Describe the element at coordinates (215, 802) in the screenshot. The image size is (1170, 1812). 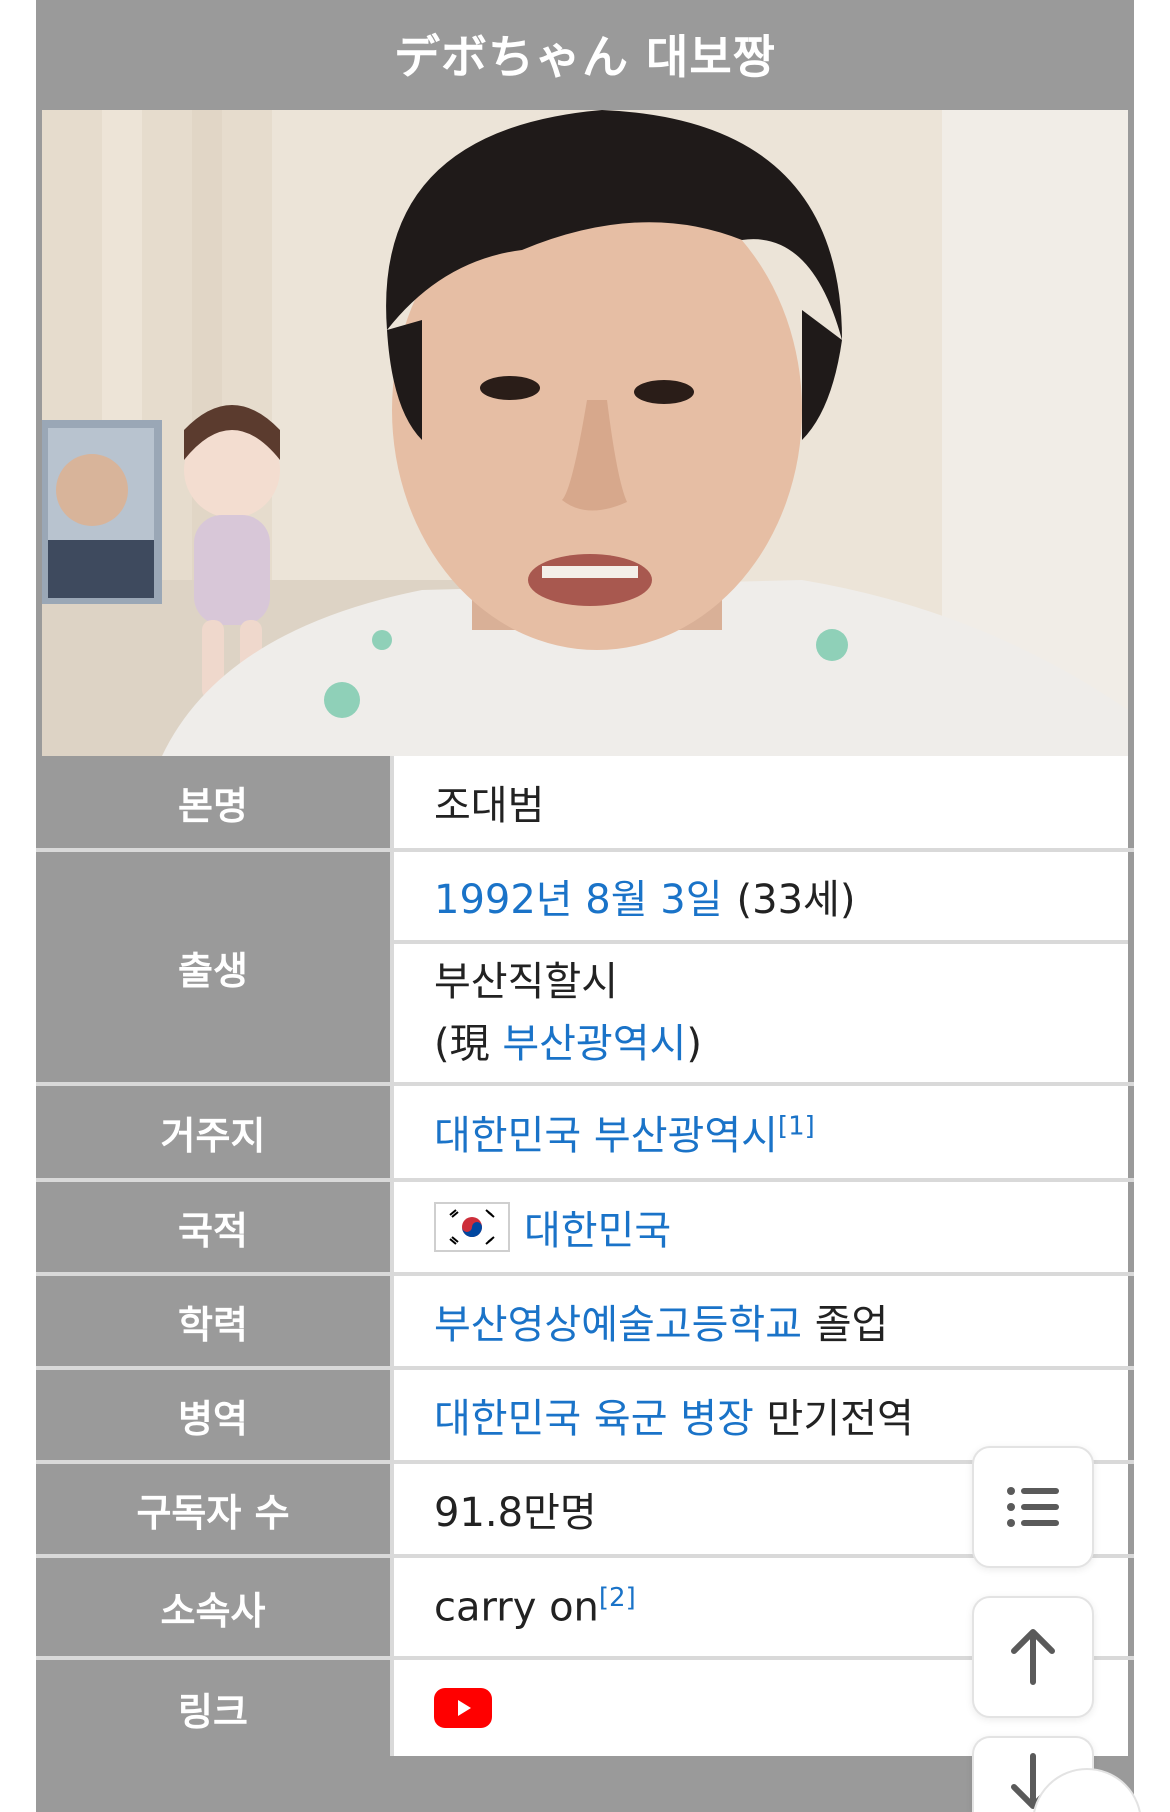
I see `row-label: 본명` at that location.